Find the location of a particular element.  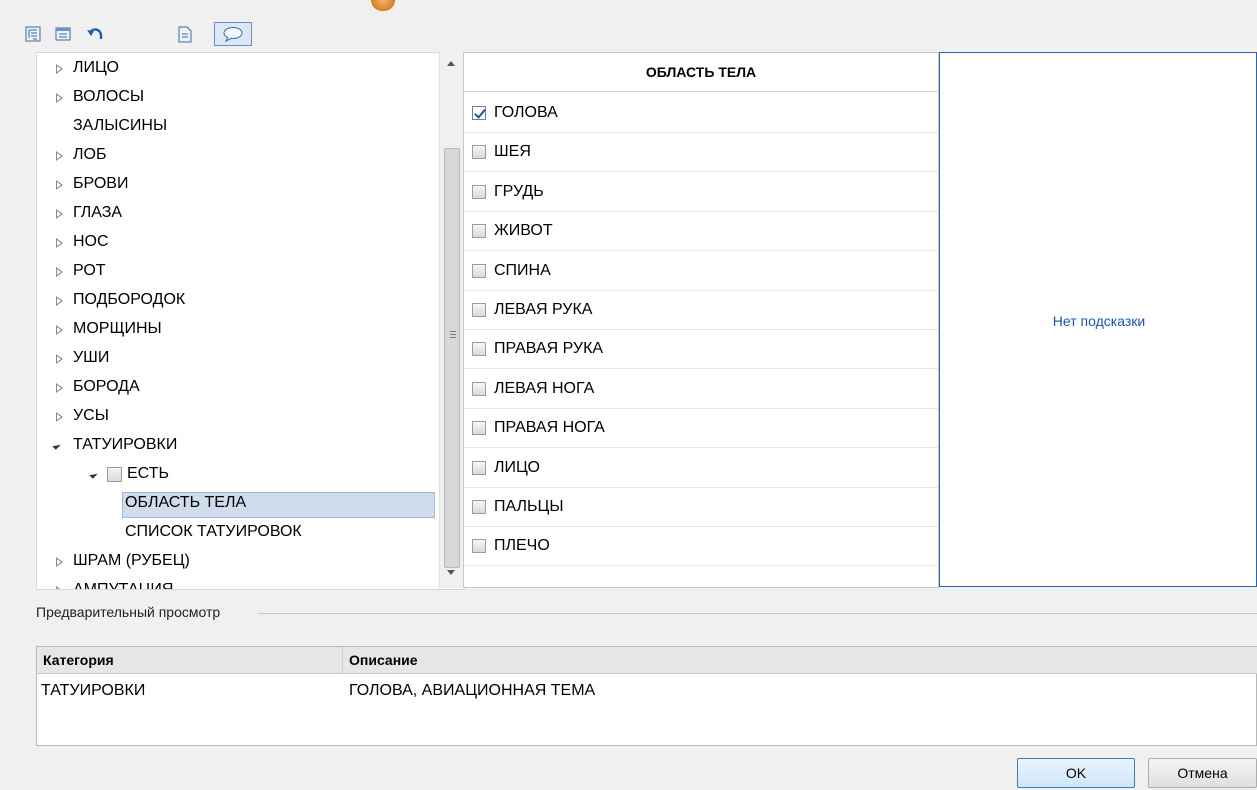

row-category: ТАТУИРОВКИ is located at coordinates (93, 690).